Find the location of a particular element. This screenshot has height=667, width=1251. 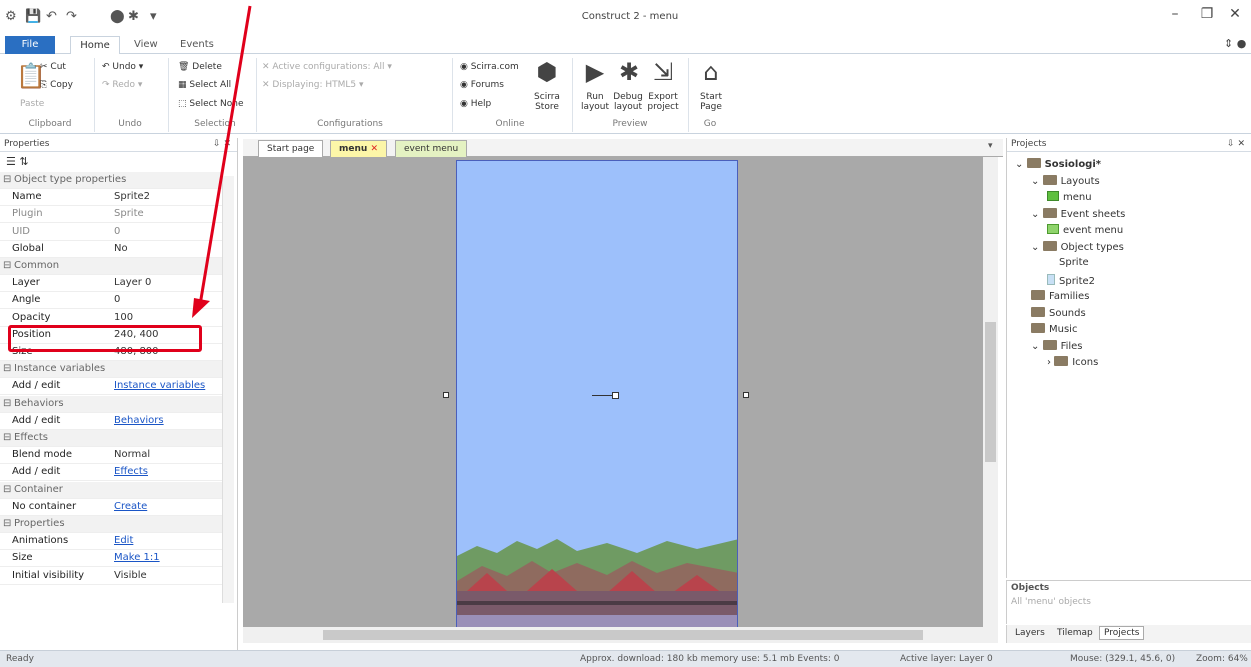

export-icon: ⇲ is located at coordinates (663, 72).